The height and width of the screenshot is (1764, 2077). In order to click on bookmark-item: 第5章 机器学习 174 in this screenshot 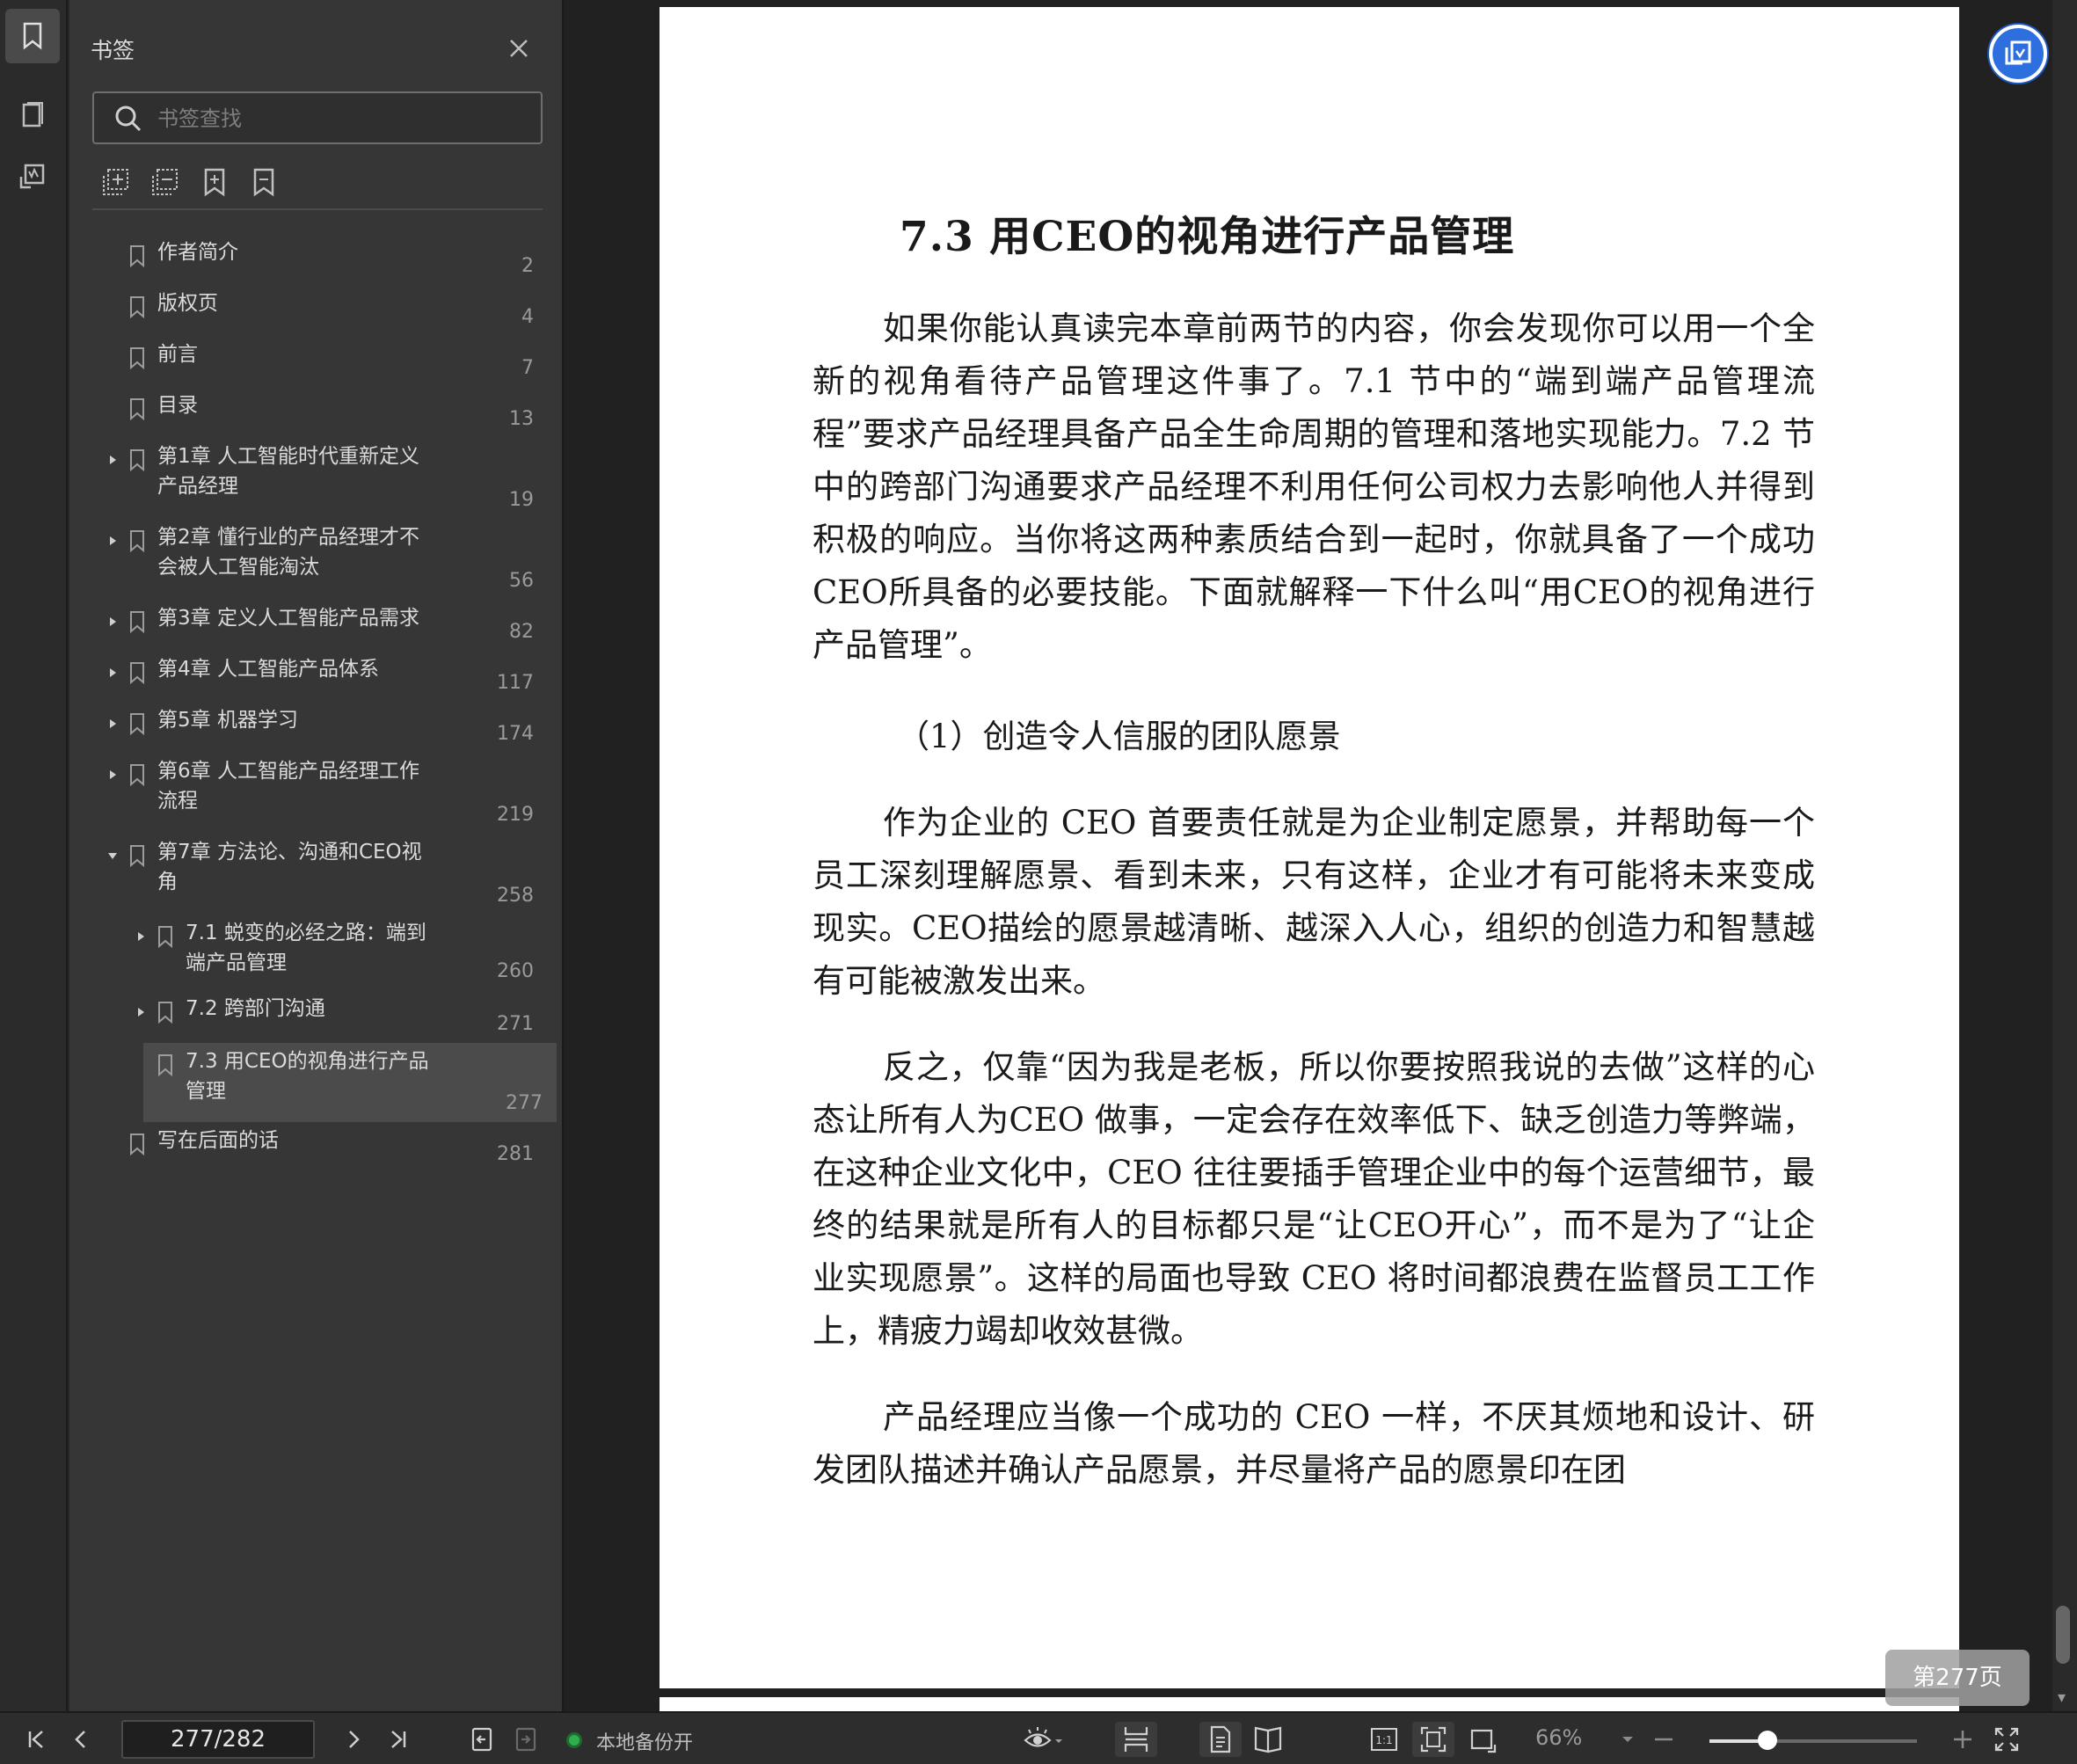, I will do `click(322, 727)`.